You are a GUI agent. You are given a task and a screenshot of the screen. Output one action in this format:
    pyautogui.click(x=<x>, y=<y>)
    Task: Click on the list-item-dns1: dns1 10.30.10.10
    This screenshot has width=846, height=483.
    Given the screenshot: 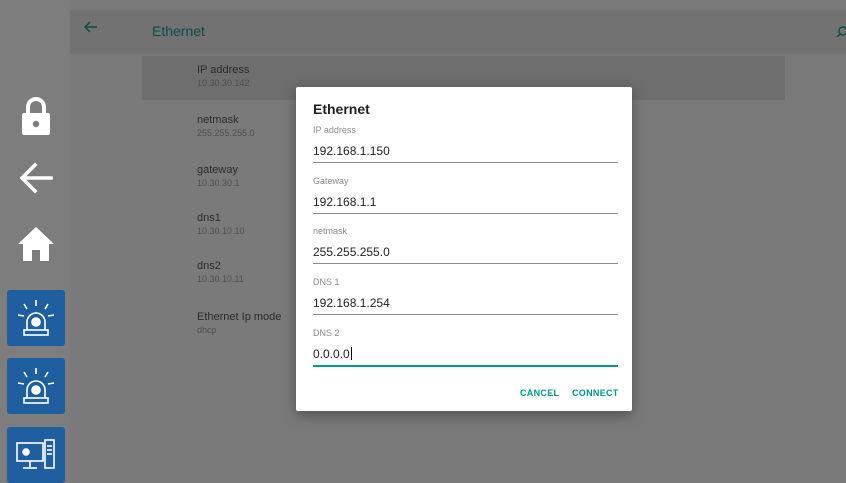 What is the action you would take?
    pyautogui.click(x=221, y=224)
    